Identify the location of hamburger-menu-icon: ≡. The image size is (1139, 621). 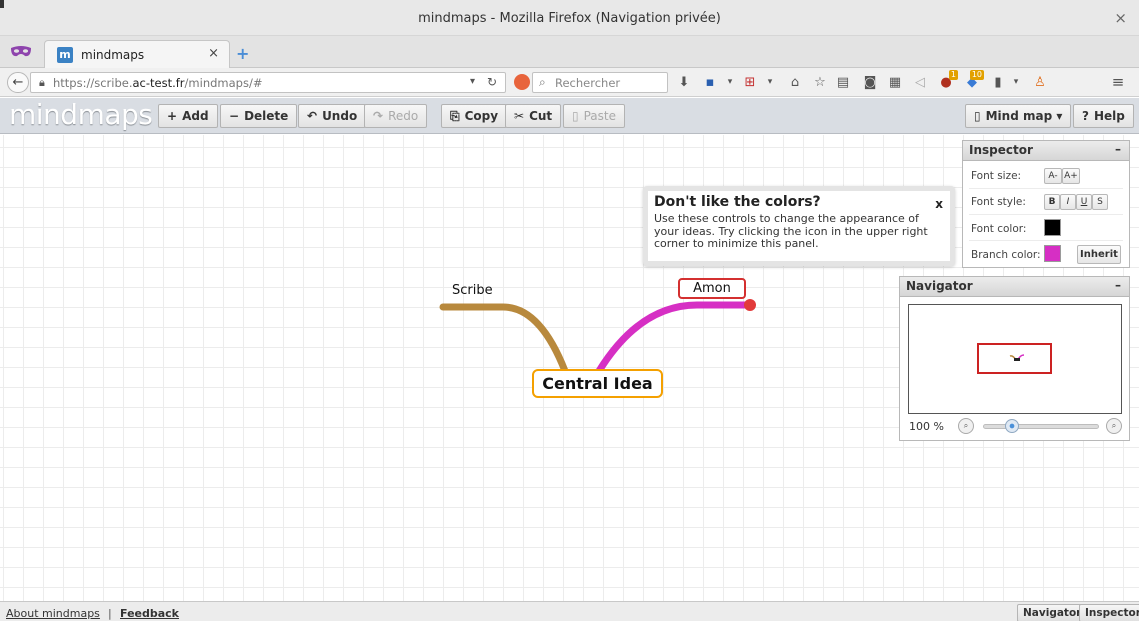
(1118, 82).